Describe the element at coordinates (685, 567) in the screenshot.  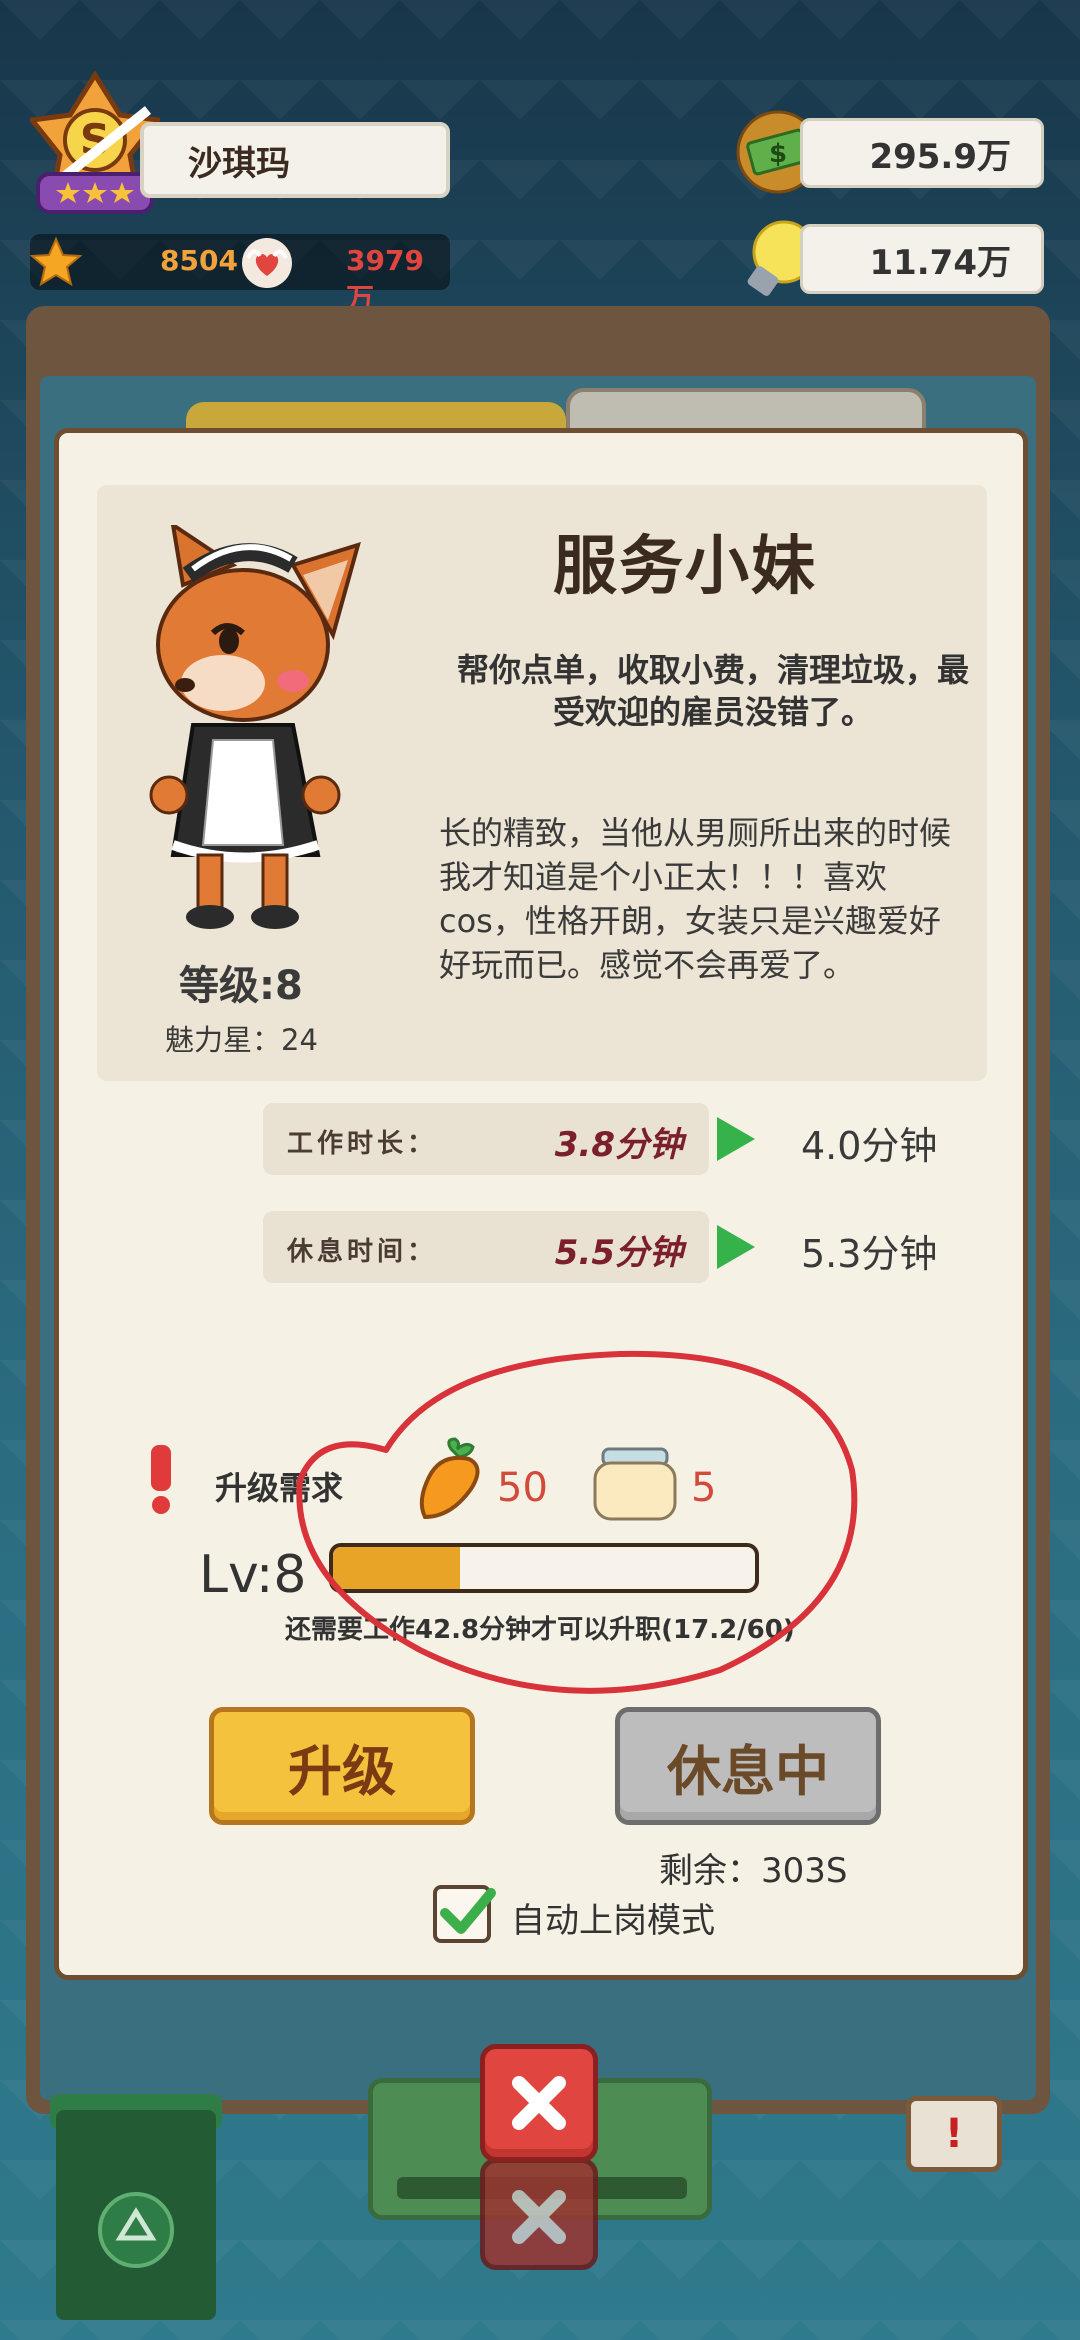
I see `employee-title: 服务小妹` at that location.